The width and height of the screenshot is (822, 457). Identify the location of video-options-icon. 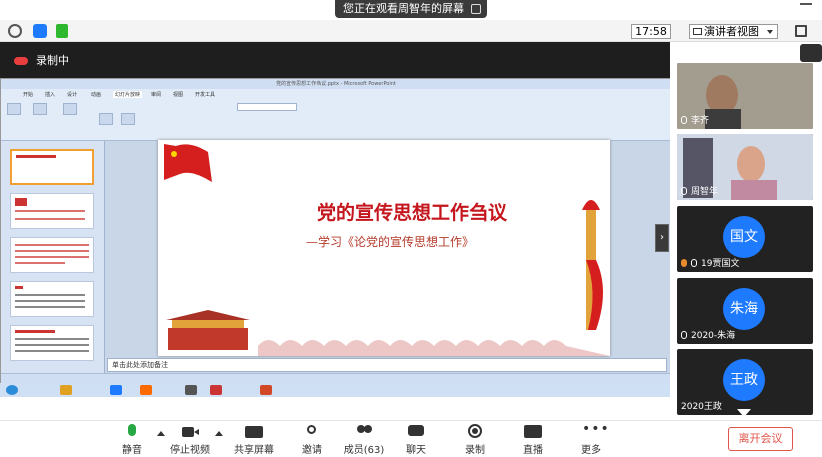
(219, 433).